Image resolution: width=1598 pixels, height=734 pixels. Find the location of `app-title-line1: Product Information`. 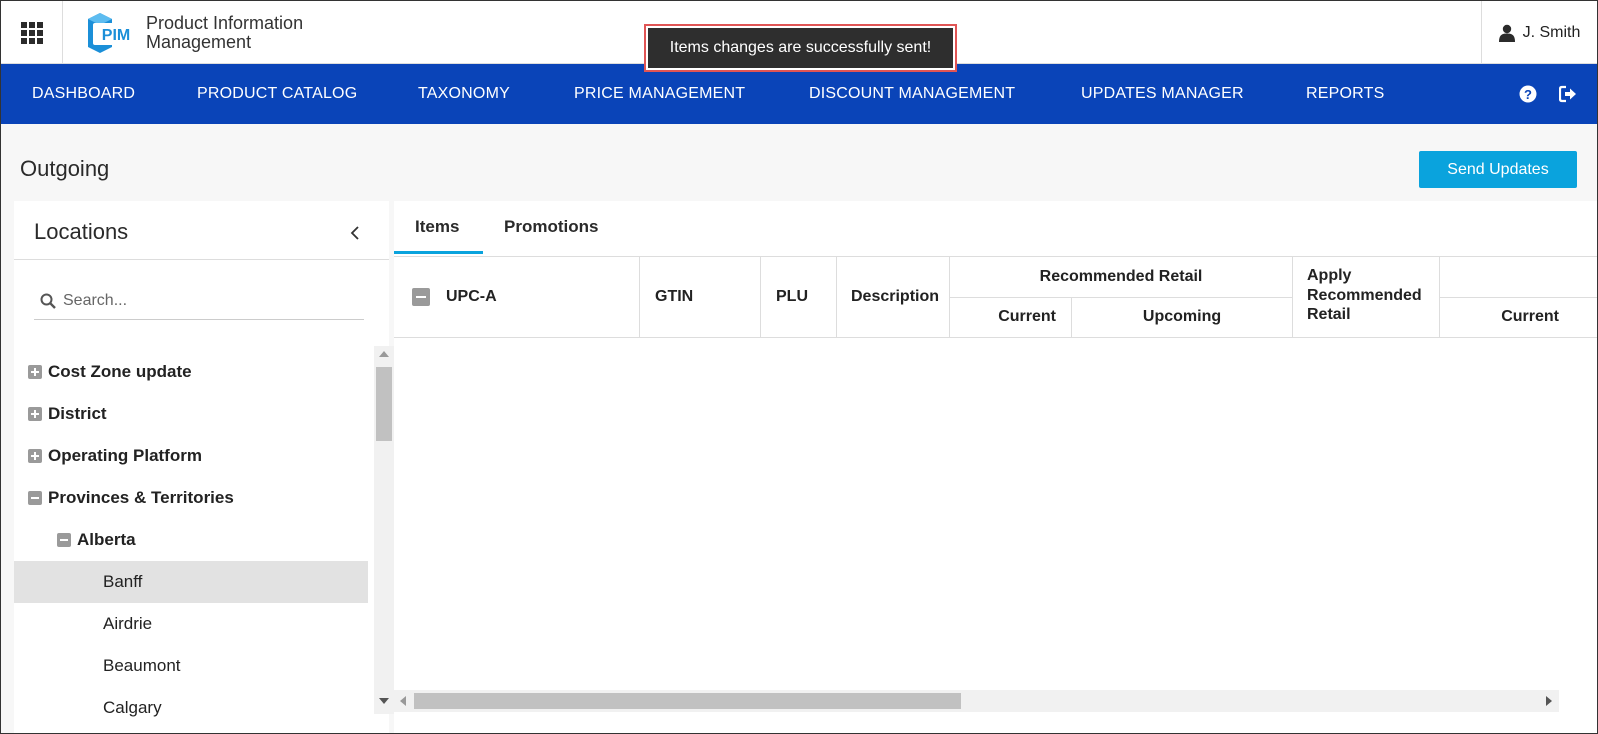

app-title-line1: Product Information is located at coordinates (225, 23).